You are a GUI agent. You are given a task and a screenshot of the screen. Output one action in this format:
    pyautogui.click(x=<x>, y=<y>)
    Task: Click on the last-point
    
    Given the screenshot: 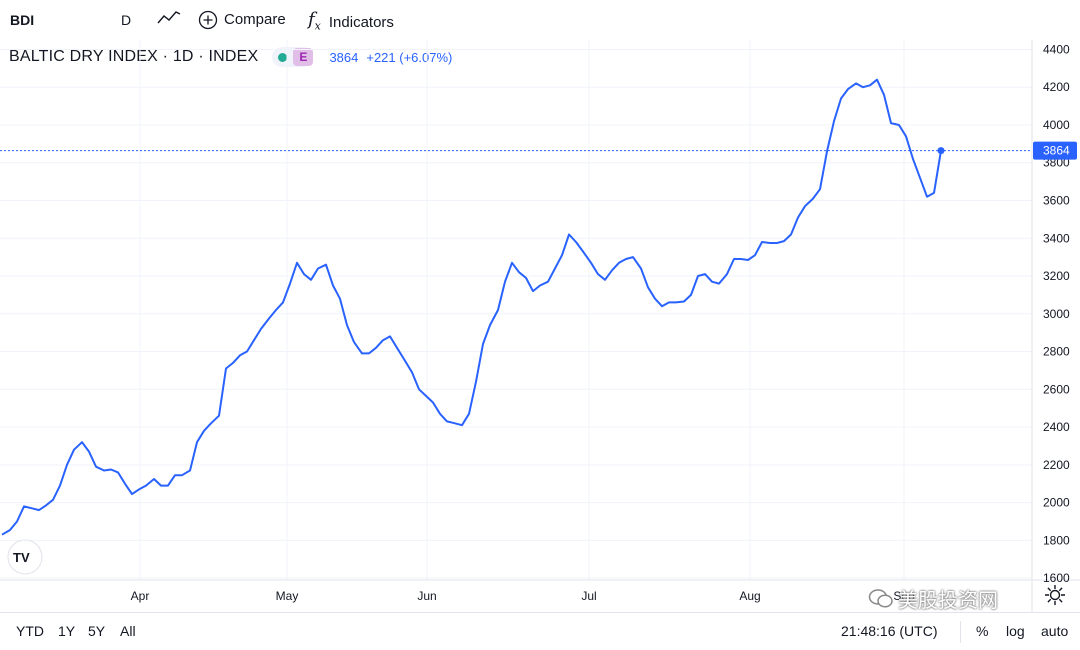 What is the action you would take?
    pyautogui.click(x=941, y=151)
    